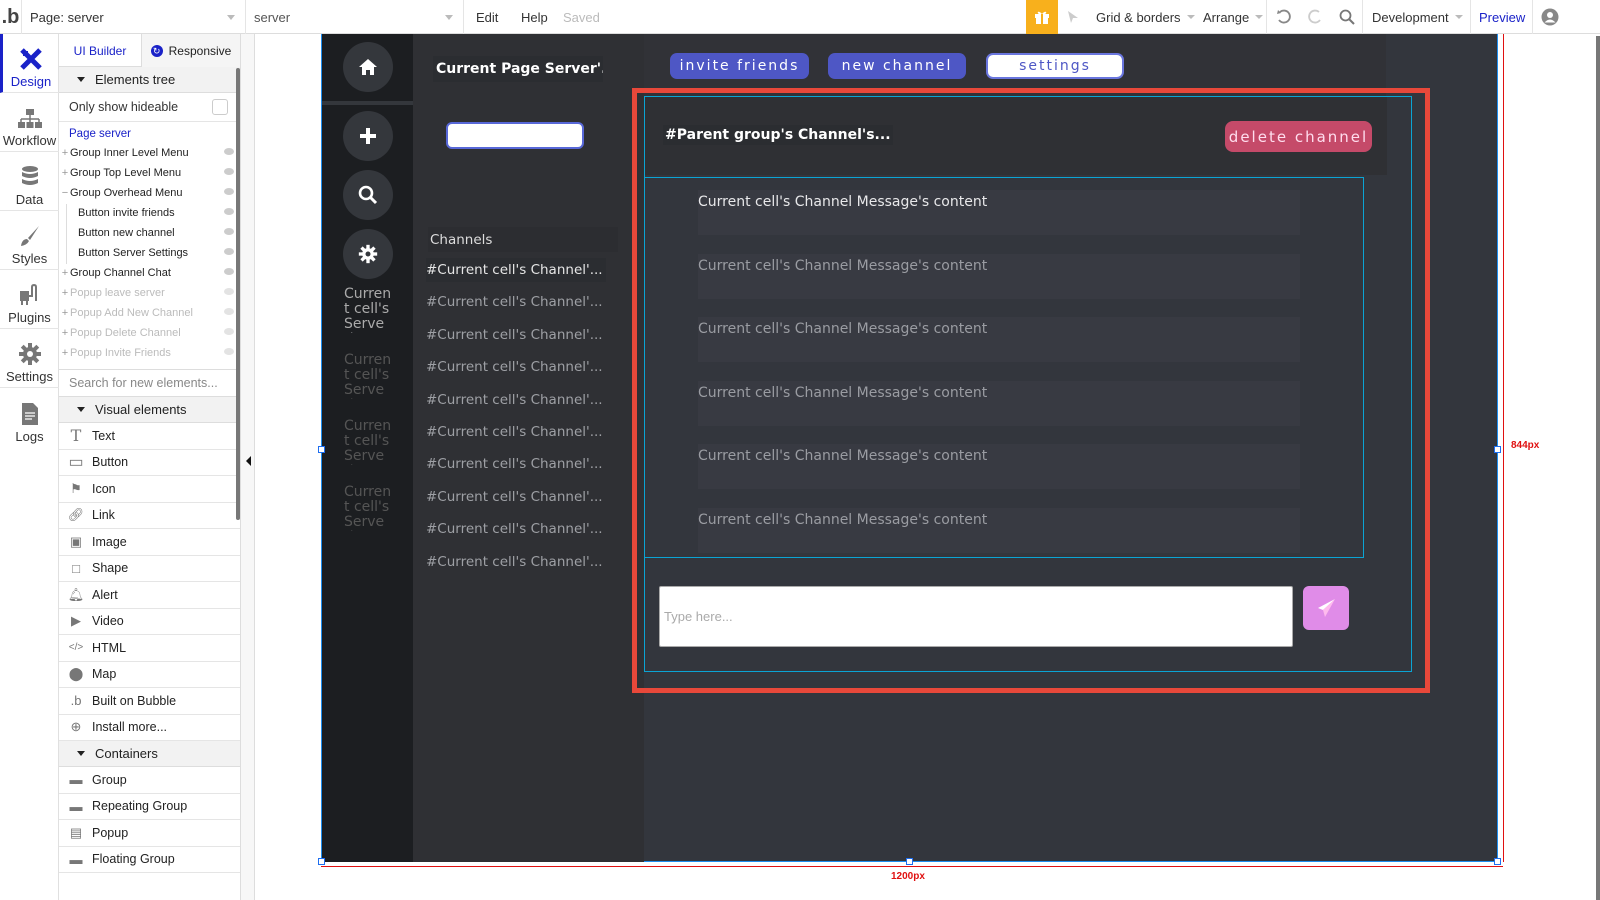 This screenshot has width=1600, height=900. What do you see at coordinates (149, 833) in the screenshot?
I see `element-palette-item: ▤ Popup` at bounding box center [149, 833].